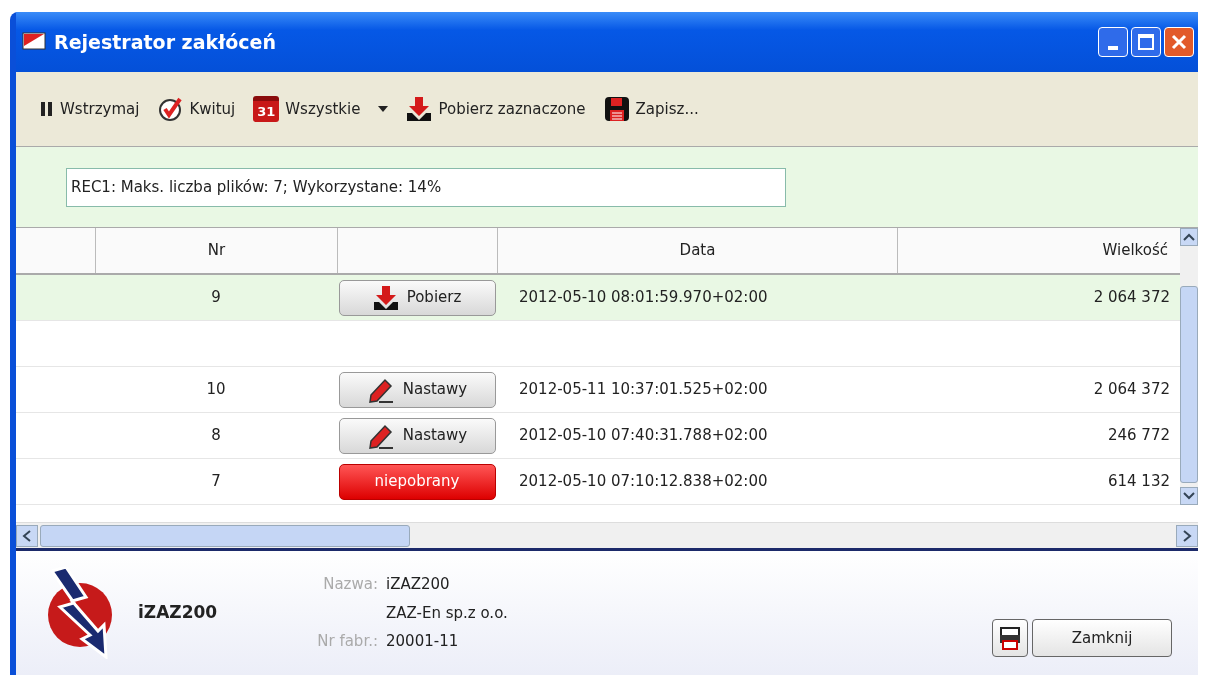 Image resolution: width=1208 pixels, height=675 pixels. What do you see at coordinates (216, 436) in the screenshot?
I see `table-cell-text: 8` at bounding box center [216, 436].